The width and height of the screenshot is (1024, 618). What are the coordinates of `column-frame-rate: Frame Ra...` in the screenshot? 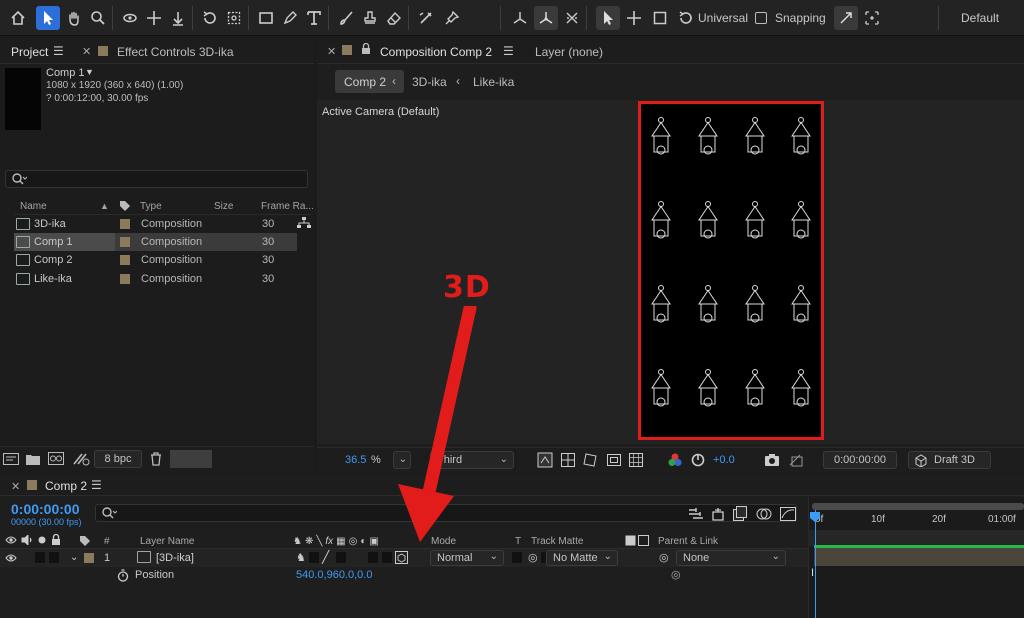 It's located at (287, 206).